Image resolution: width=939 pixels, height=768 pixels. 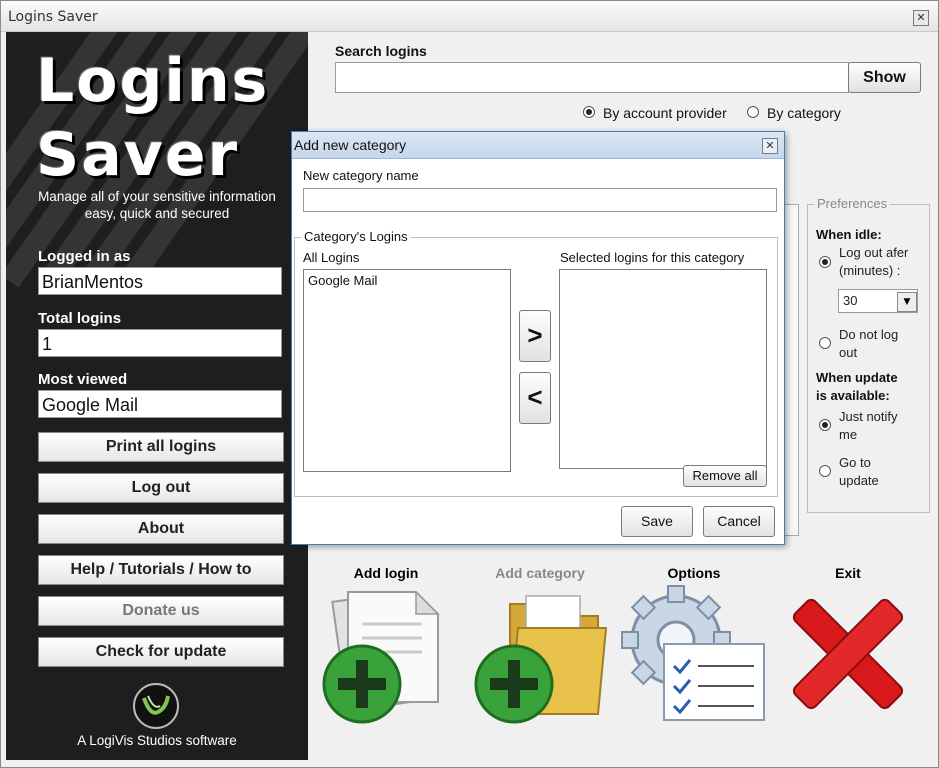 What do you see at coordinates (83, 379) in the screenshot?
I see `most-viewed-label: Most viewed` at bounding box center [83, 379].